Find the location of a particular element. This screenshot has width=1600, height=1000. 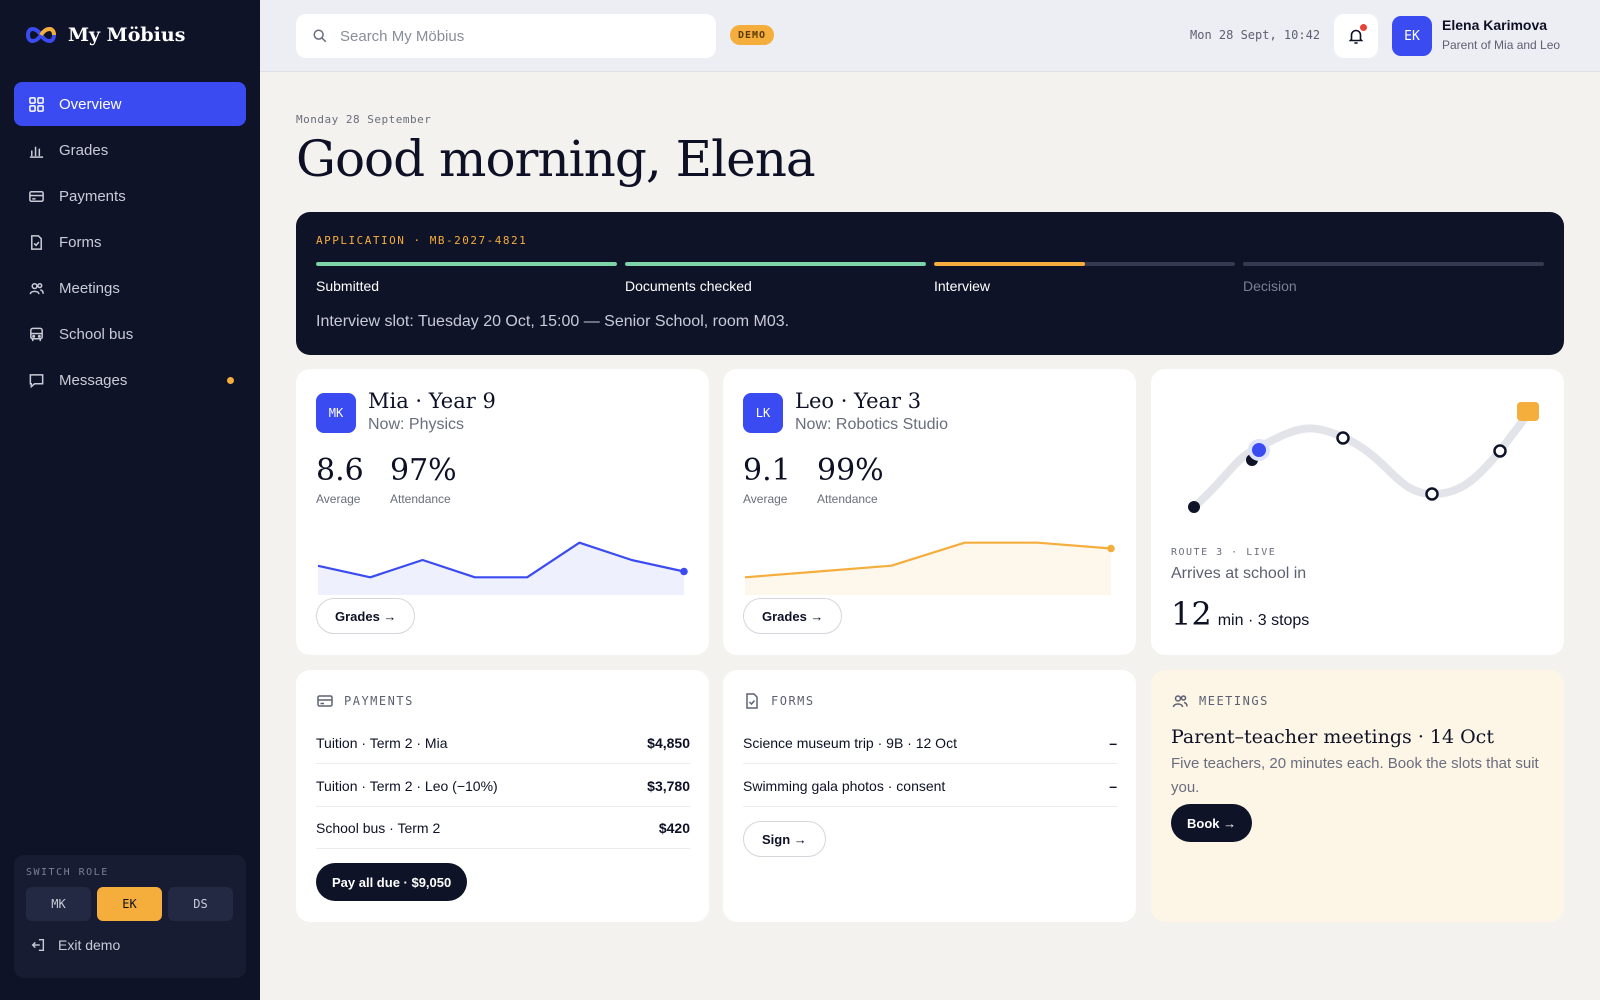

meetings-header: MEETINGS is located at coordinates (1220, 701).